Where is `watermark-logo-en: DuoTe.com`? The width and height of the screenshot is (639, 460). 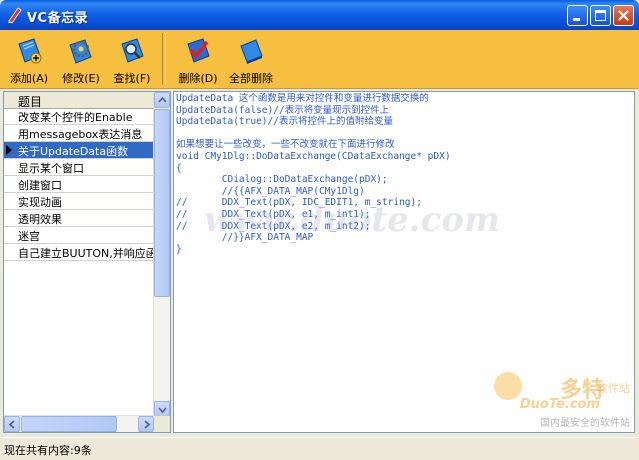 watermark-logo-en: DuoTe.com is located at coordinates (559, 404).